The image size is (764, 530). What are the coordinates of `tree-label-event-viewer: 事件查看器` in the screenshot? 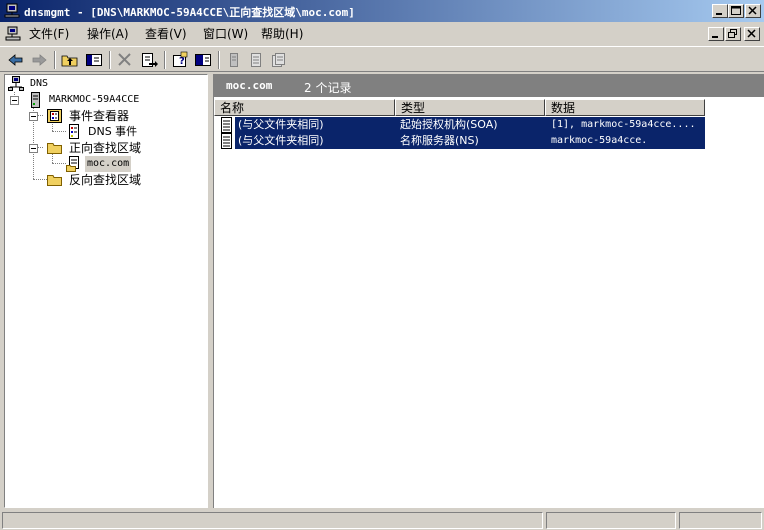 It's located at (99, 116).